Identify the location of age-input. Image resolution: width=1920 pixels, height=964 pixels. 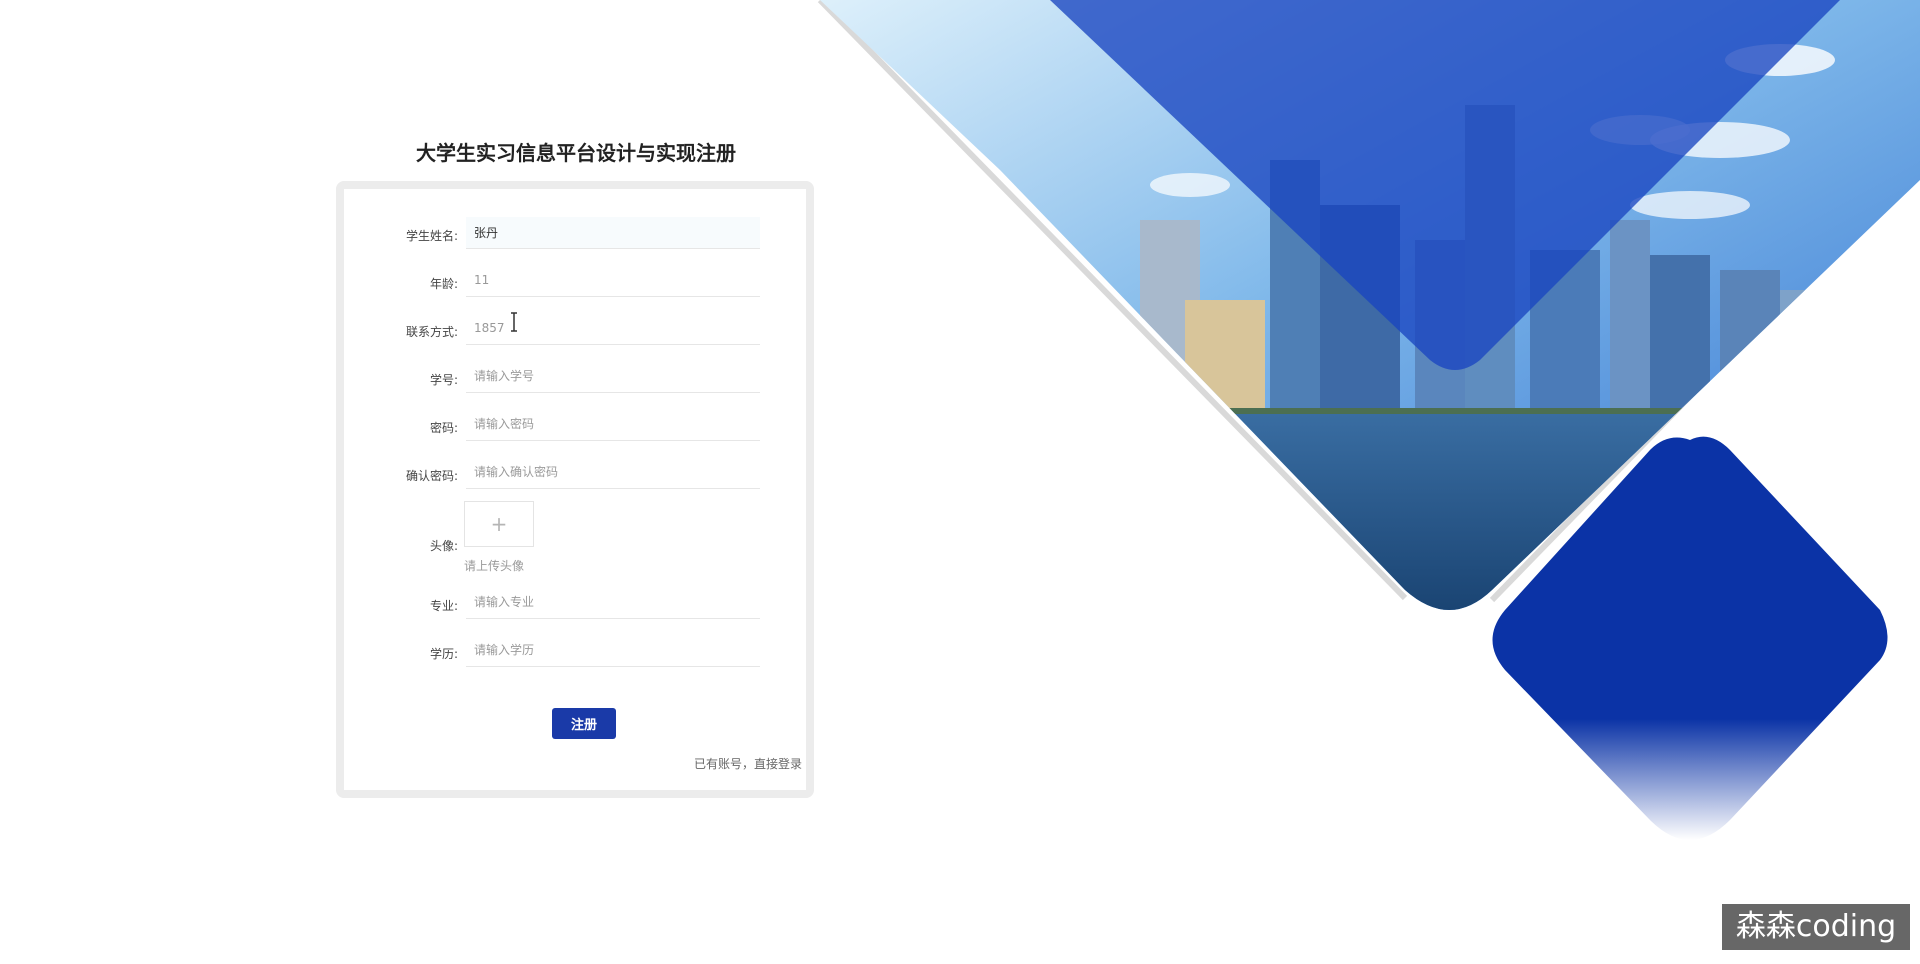
(613, 280).